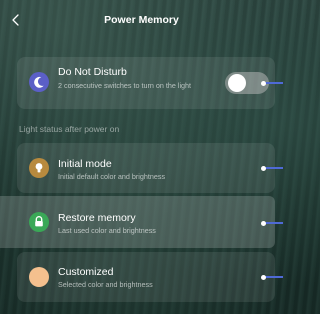 The image size is (320, 314). Describe the element at coordinates (85, 164) in the screenshot. I see `mode-title: Initial mode` at that location.